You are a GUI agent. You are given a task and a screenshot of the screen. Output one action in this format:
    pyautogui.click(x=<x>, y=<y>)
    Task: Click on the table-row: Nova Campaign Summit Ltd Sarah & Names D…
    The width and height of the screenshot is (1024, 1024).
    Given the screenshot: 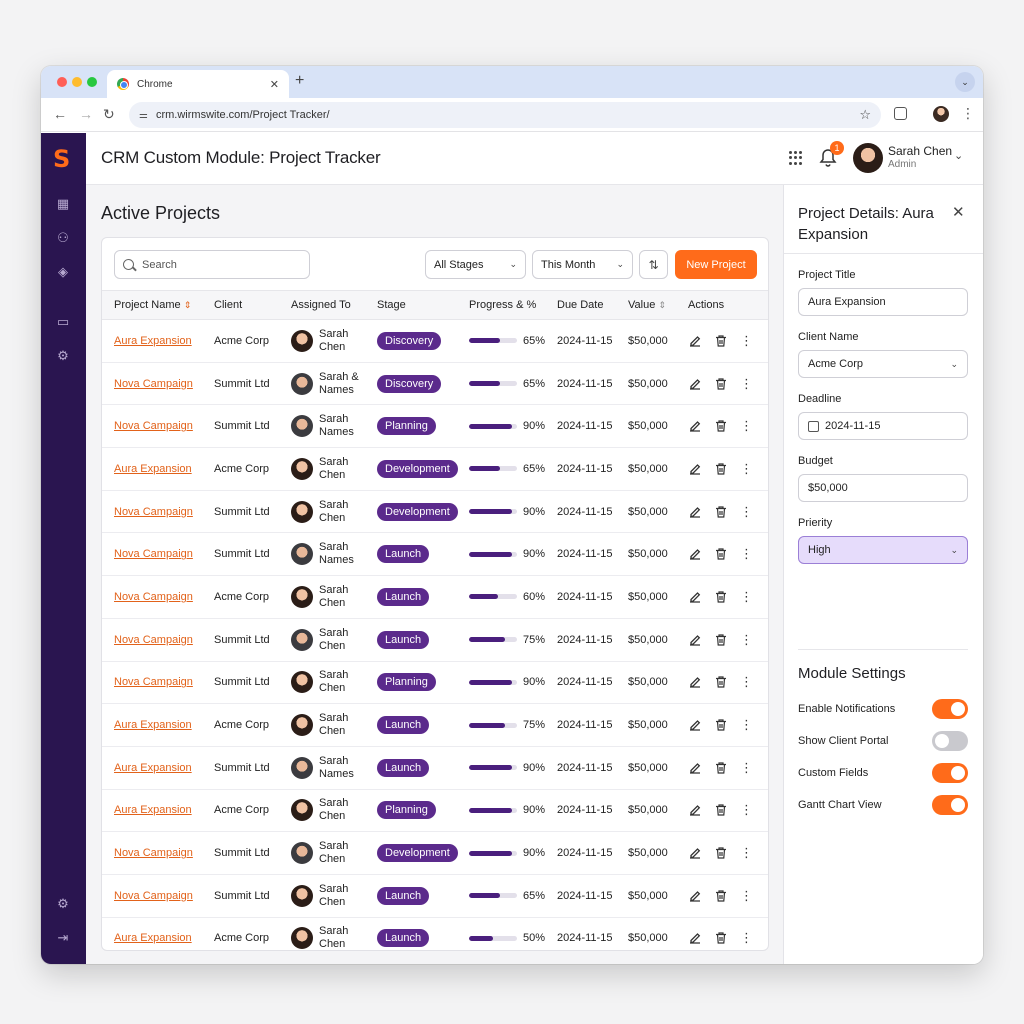 What is the action you would take?
    pyautogui.click(x=435, y=384)
    